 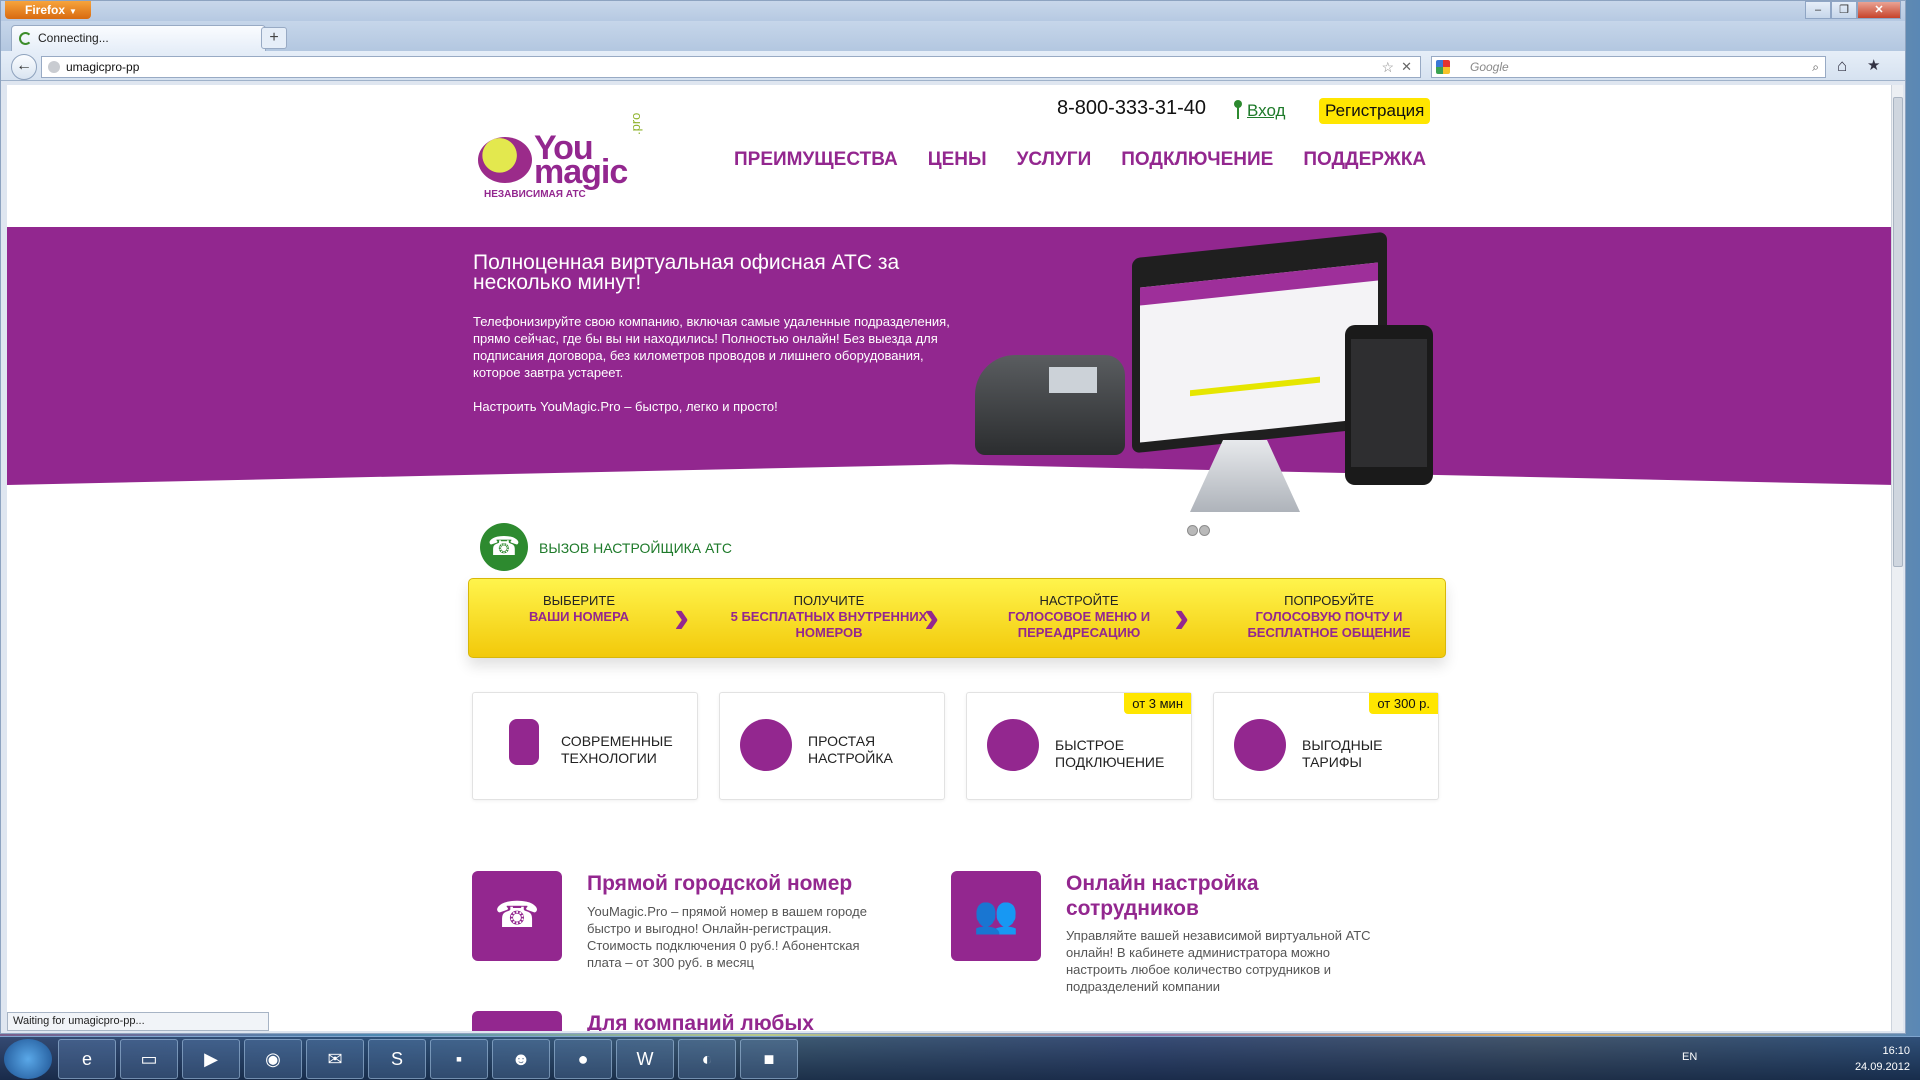 What do you see at coordinates (1054, 160) in the screenshot?
I see `nav-services: УСЛУГИ` at bounding box center [1054, 160].